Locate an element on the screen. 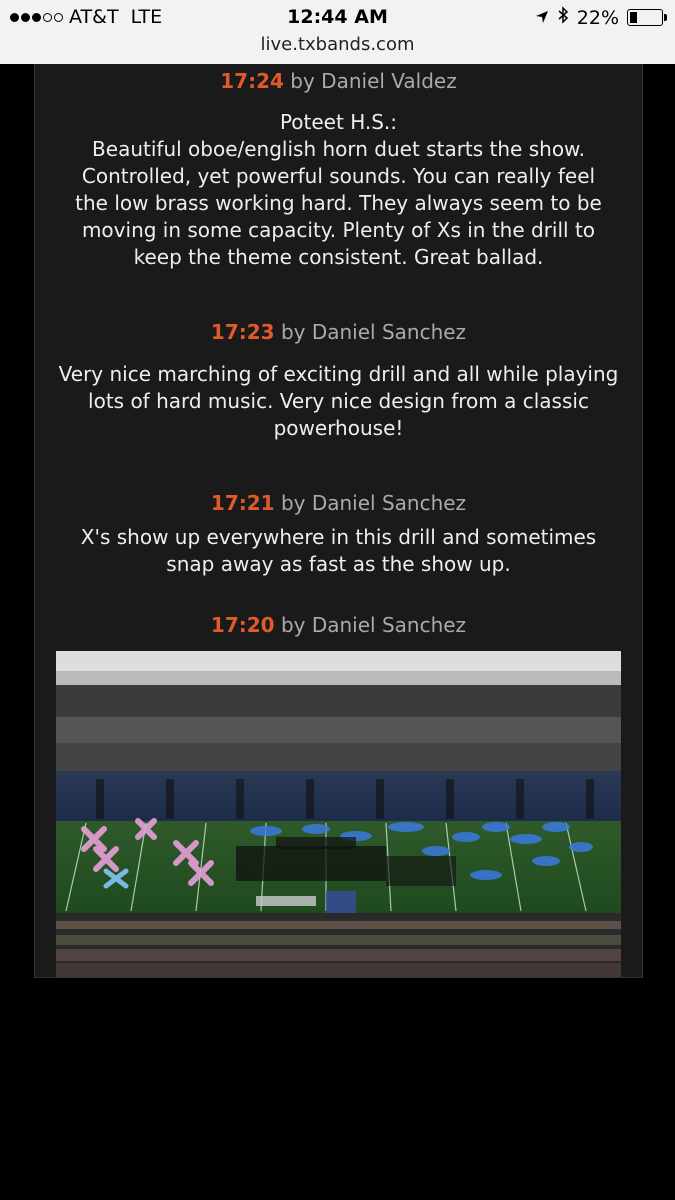 This screenshot has height=1200, width=675. entry-time: 17:23 is located at coordinates (242, 332).